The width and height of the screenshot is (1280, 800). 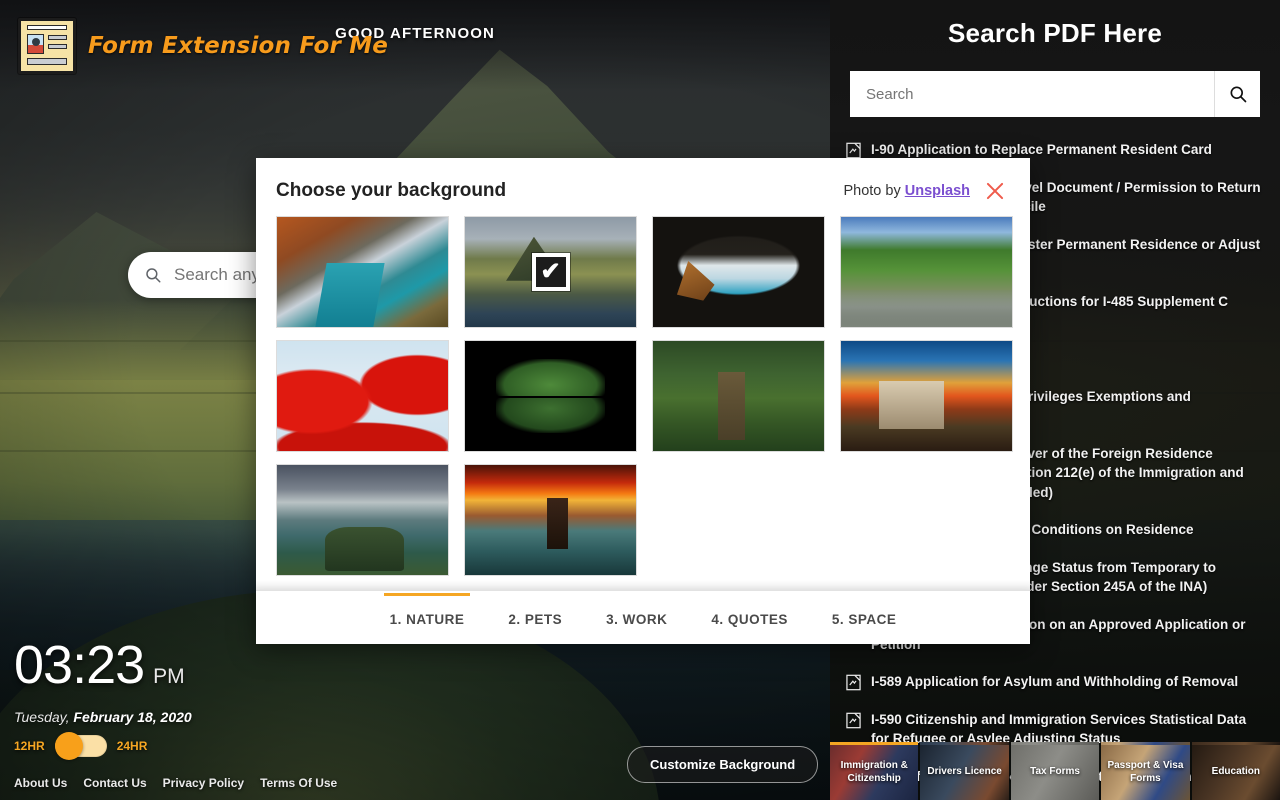 What do you see at coordinates (79, 665) in the screenshot?
I see `clock-time: 03:23` at bounding box center [79, 665].